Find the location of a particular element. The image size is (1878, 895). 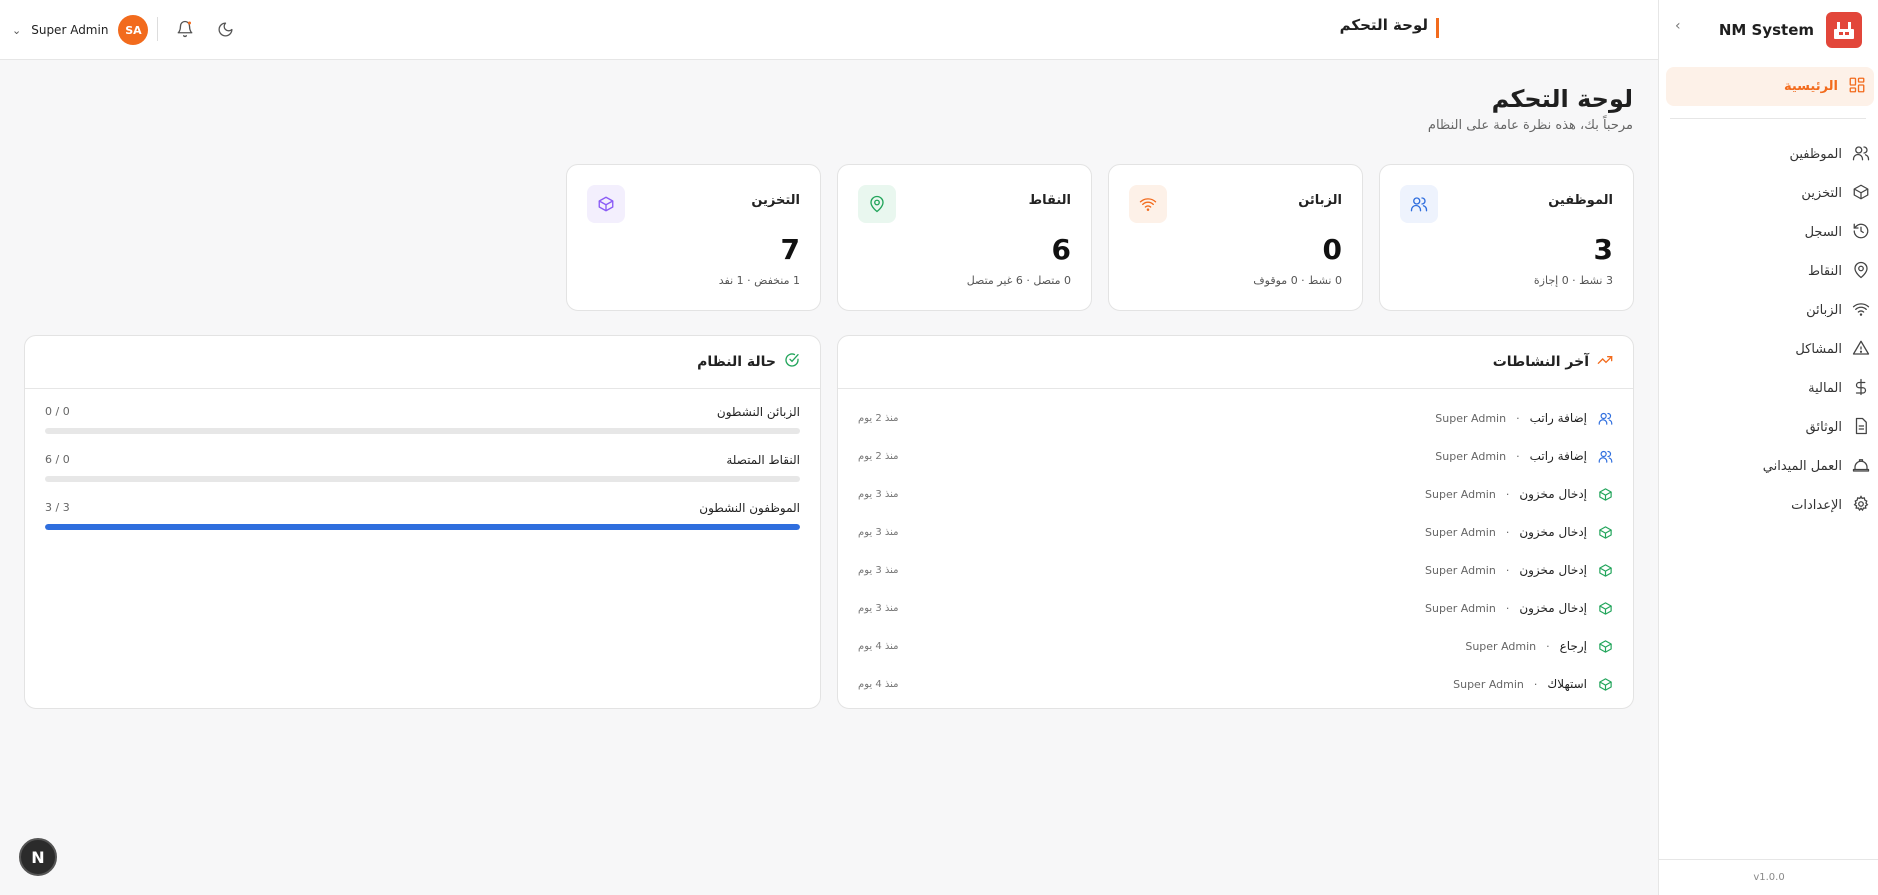

progress-fill is located at coordinates (422, 527).